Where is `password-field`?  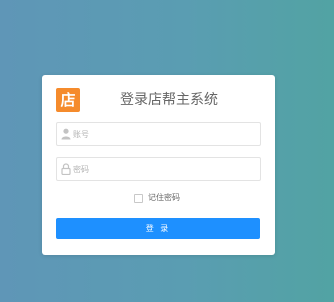 password-field is located at coordinates (158, 169).